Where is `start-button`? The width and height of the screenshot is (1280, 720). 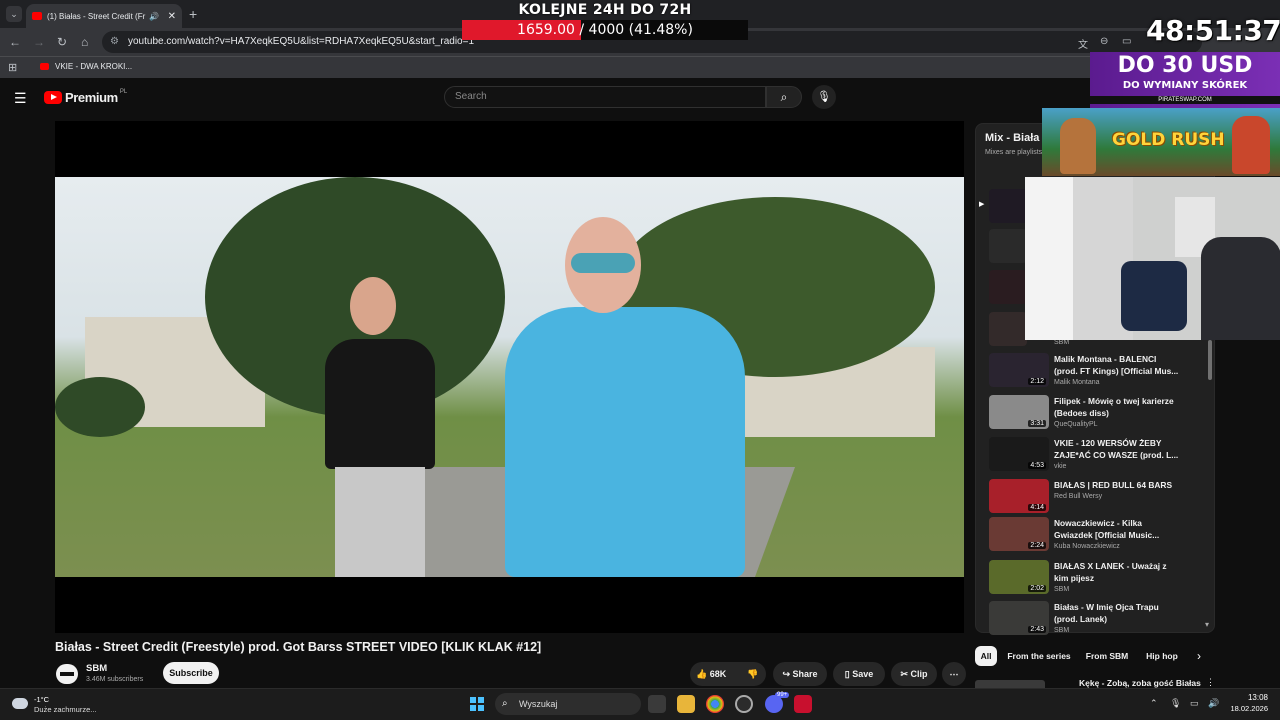
start-button is located at coordinates (477, 704).